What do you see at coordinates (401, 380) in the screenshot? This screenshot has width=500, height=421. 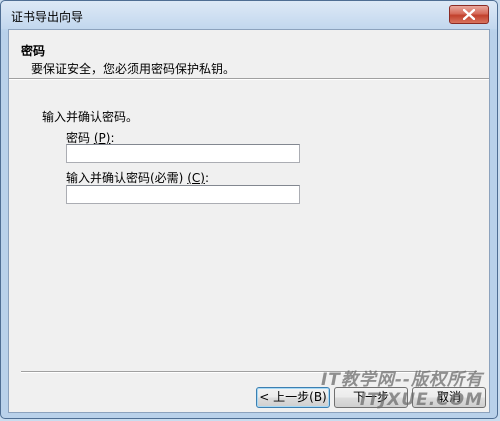 I see `watermark-line1: IT教学网--版权所有` at bounding box center [401, 380].